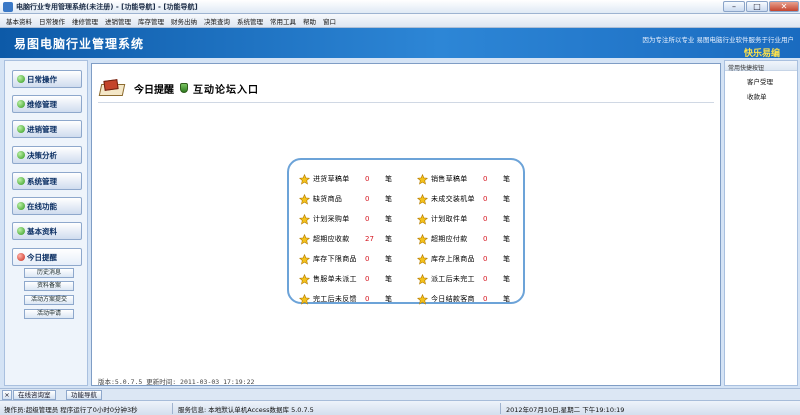 This screenshot has height=415, width=800. What do you see at coordinates (329, 21) in the screenshot?
I see `menu-item-window: 窗口` at bounding box center [329, 21].